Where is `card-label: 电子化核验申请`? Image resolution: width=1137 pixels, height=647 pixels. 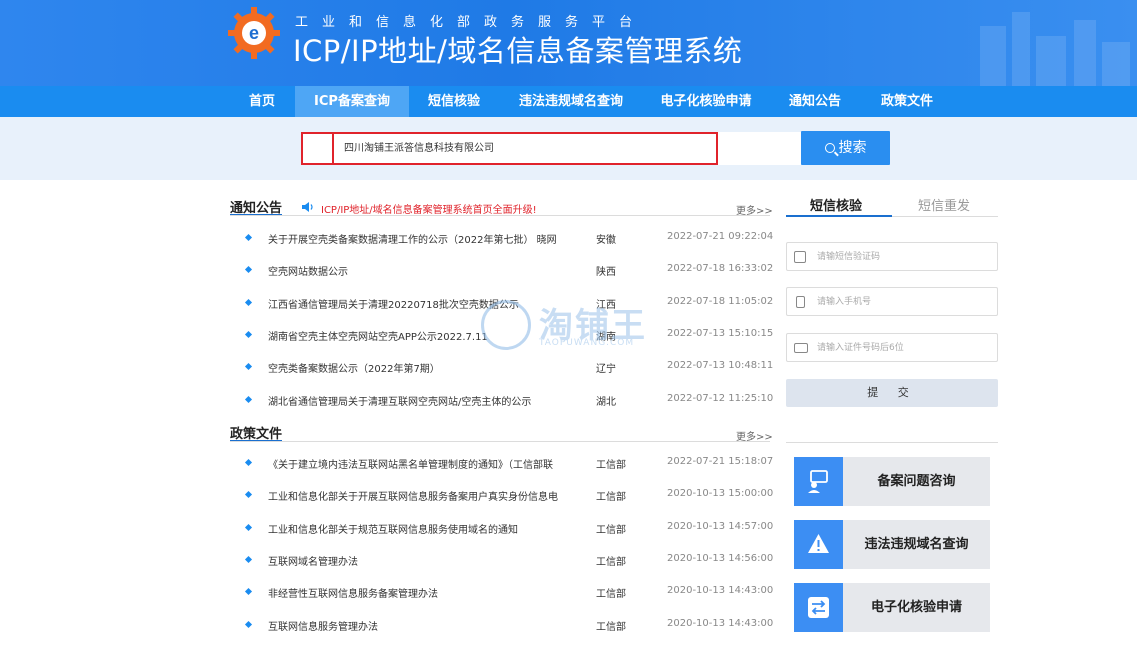 card-label: 电子化核验申请 is located at coordinates (916, 607).